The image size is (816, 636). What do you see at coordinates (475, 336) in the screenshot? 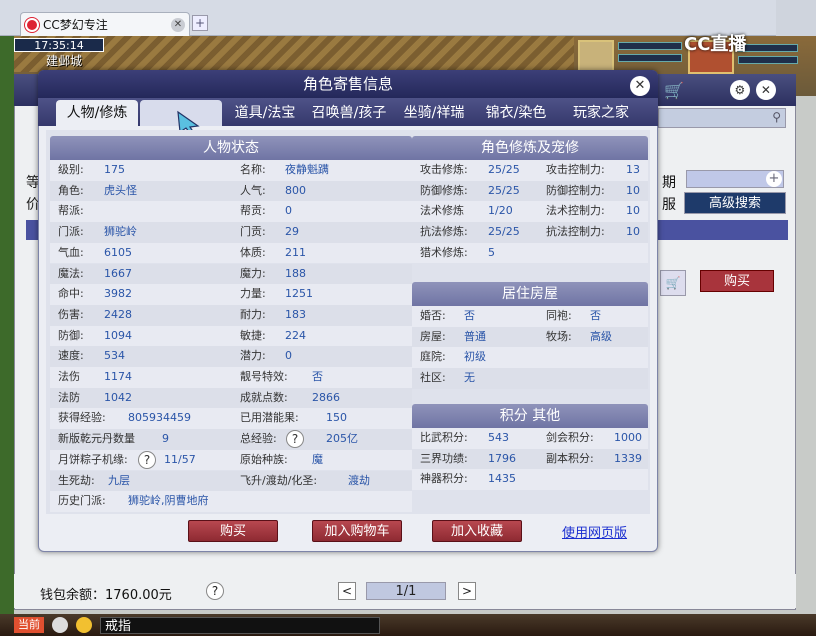
I see `house-value: 普通` at bounding box center [475, 336].